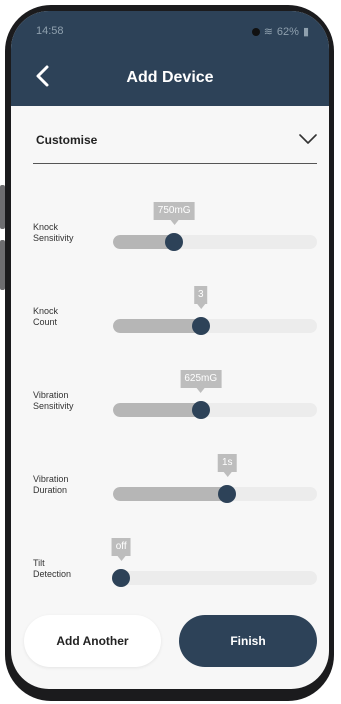 This screenshot has width=341, height=704. I want to click on slider-label-line: Count, so click(45, 322).